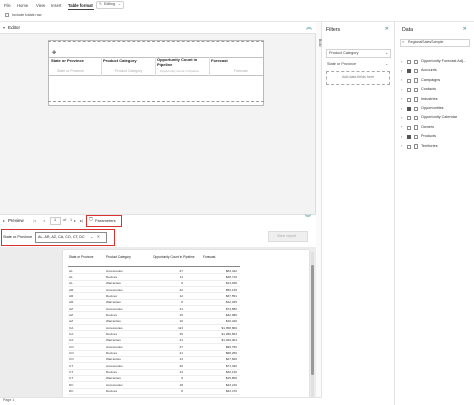 The width and height of the screenshot is (474, 405). I want to click on status-bar, so click(161, 401).